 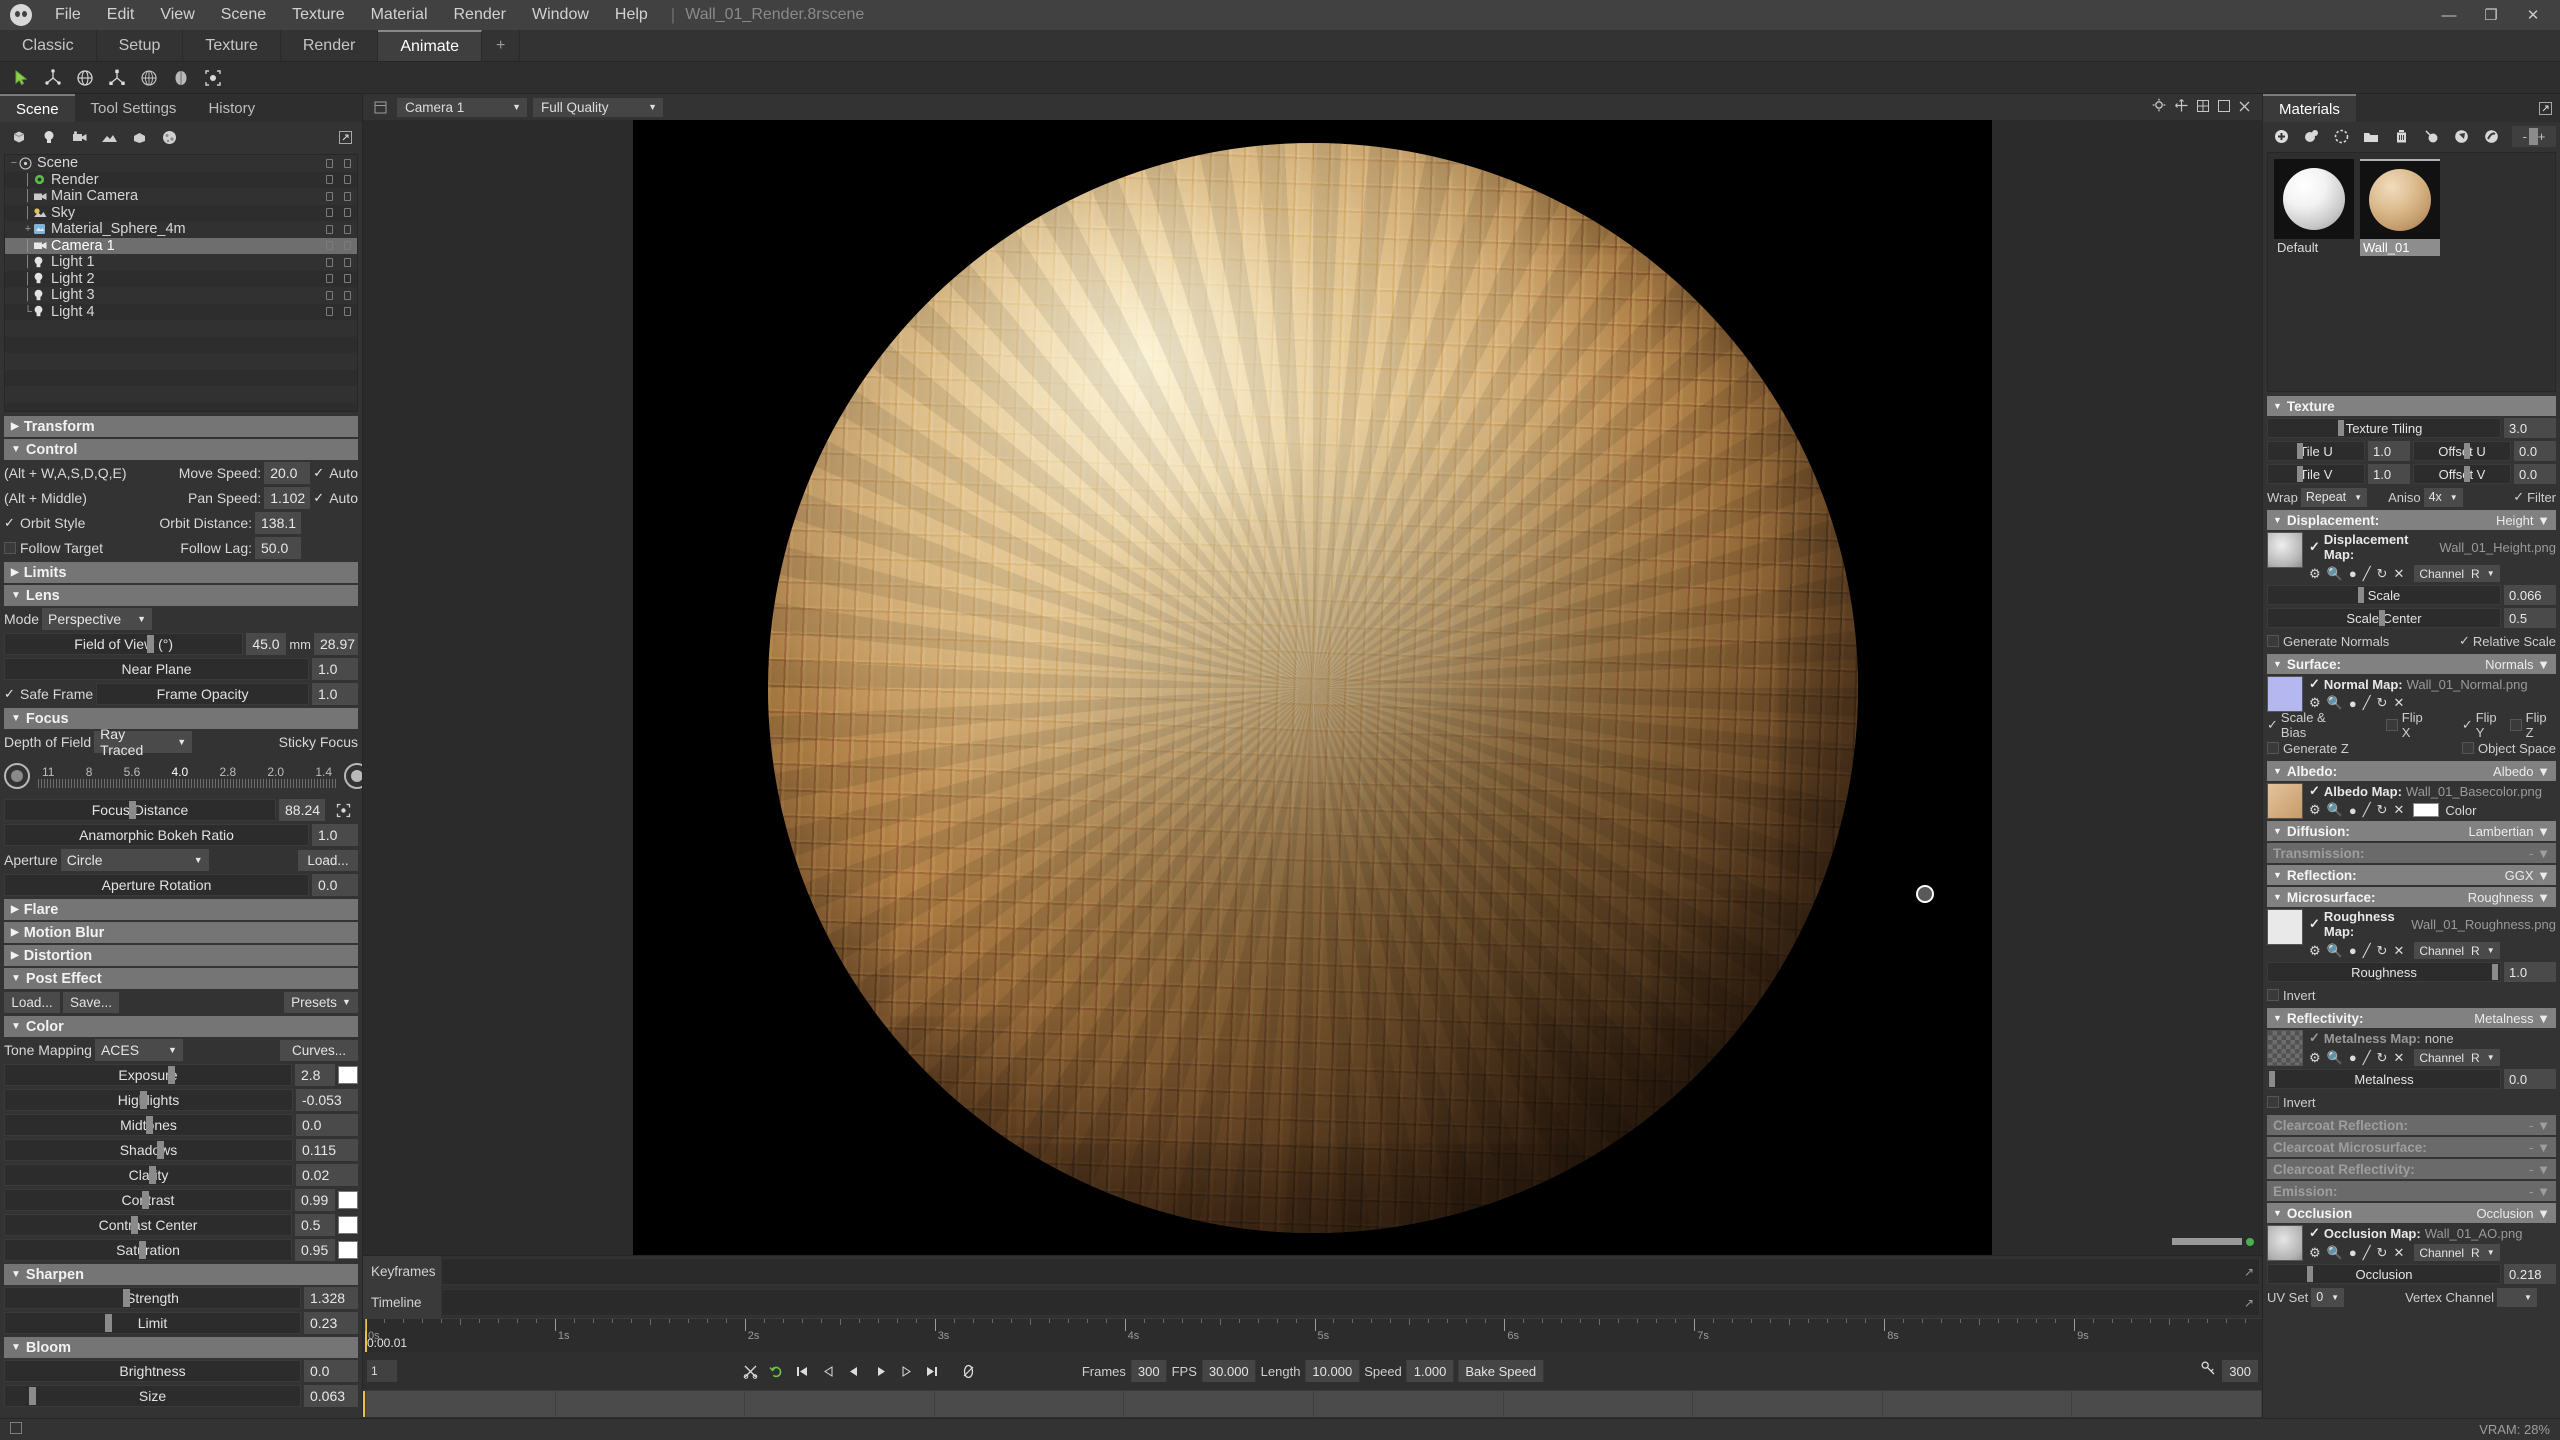 What do you see at coordinates (97, 619) in the screenshot?
I see `lens-mode-dropdown: Perspective ▼` at bounding box center [97, 619].